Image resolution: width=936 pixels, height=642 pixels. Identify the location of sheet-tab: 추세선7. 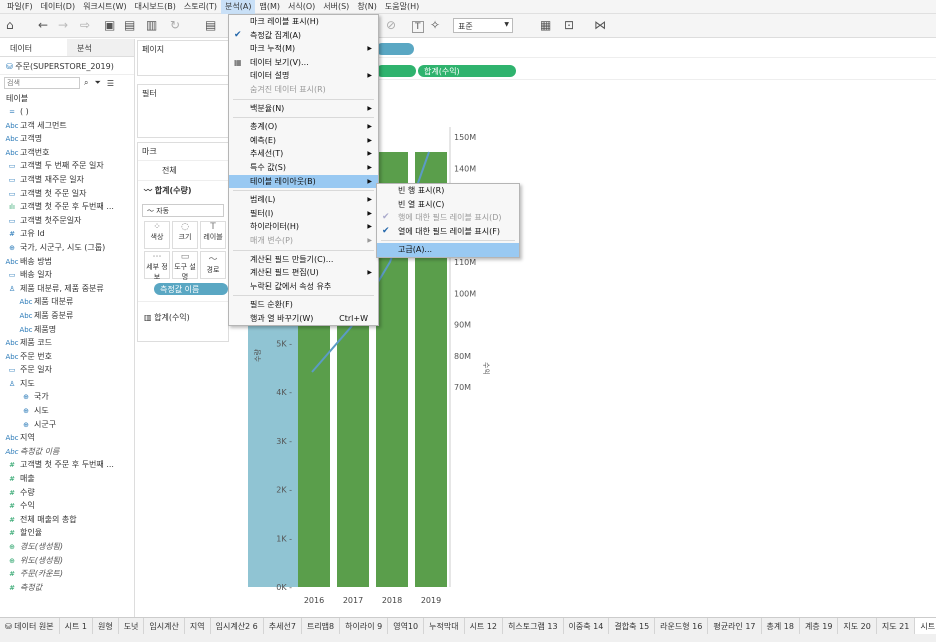
(283, 626).